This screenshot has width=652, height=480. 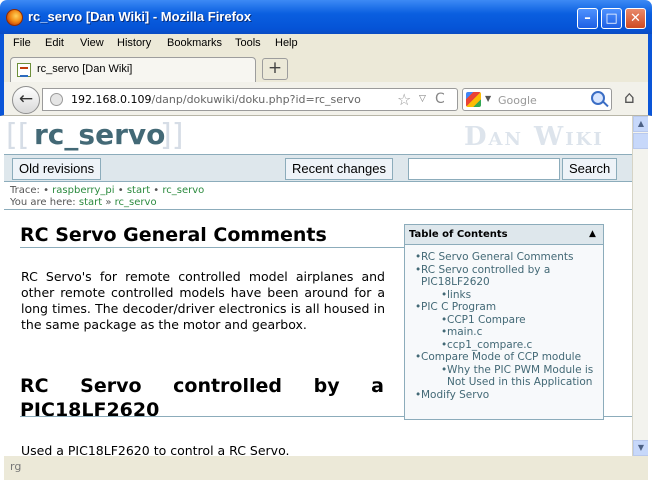 I want to click on you-are-here-line: You are here: start » rc_servo, so click(x=107, y=203).